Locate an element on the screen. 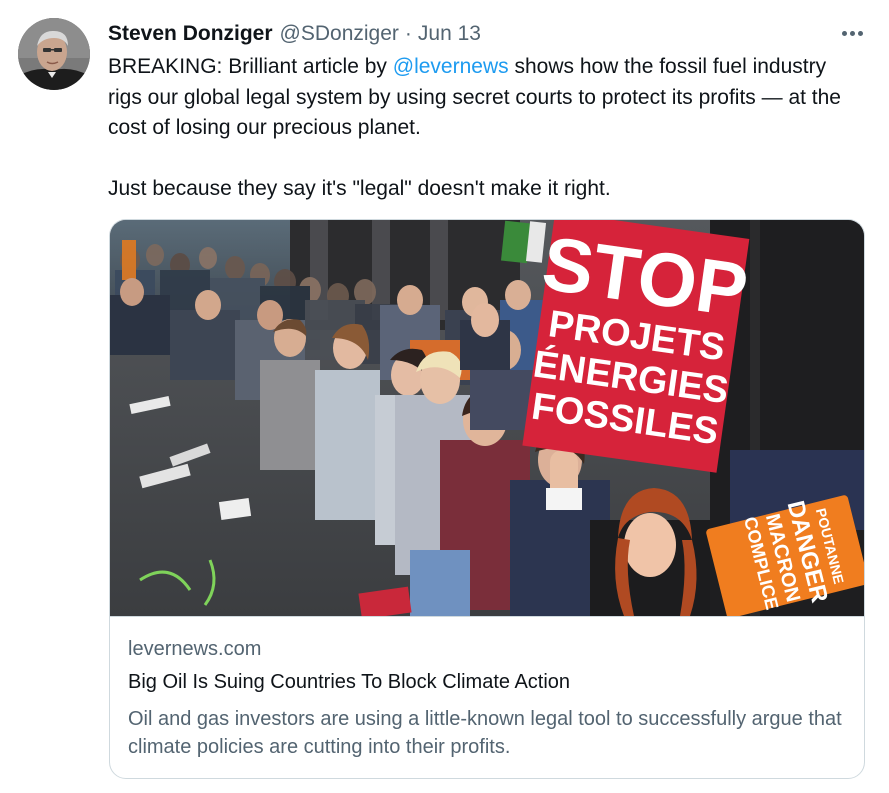 This screenshot has height=793, width=889. tweet-date: Jun 13 is located at coordinates (449, 34).